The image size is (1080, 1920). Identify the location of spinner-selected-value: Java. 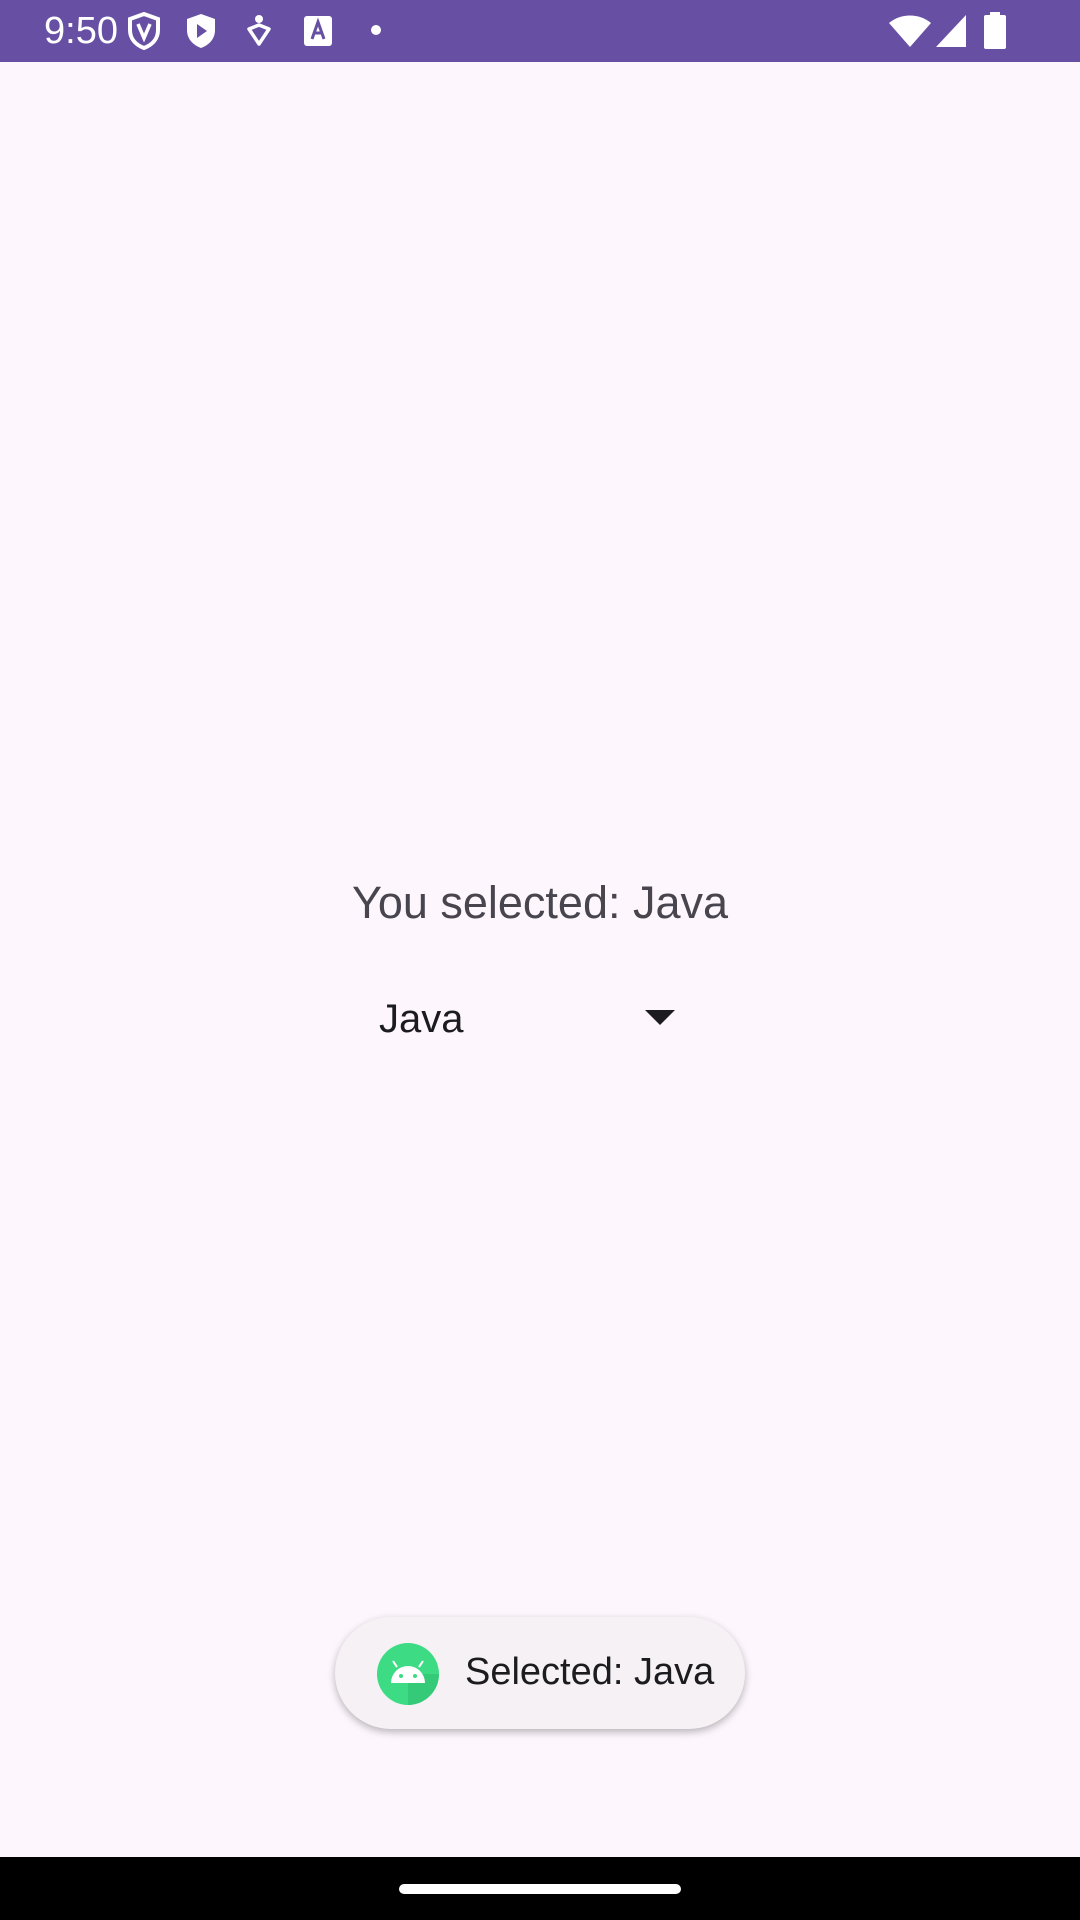
(421, 1019).